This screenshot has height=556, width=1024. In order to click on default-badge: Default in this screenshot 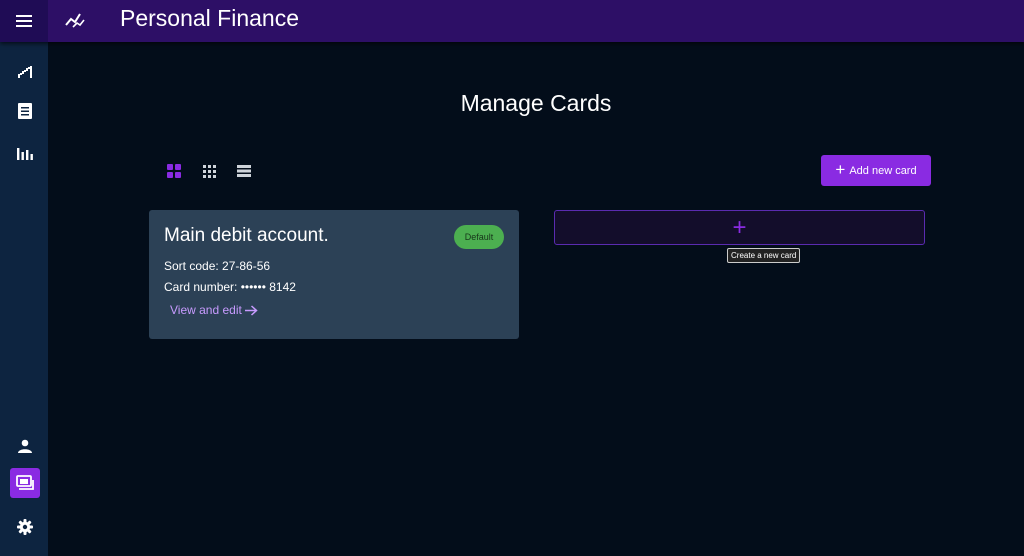, I will do `click(479, 237)`.